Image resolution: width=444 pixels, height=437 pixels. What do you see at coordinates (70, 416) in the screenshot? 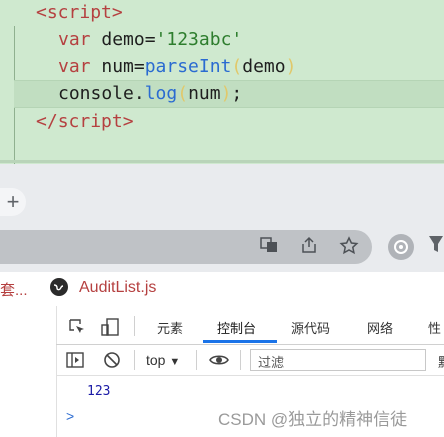
I see `console-prompt-icon: >` at bounding box center [70, 416].